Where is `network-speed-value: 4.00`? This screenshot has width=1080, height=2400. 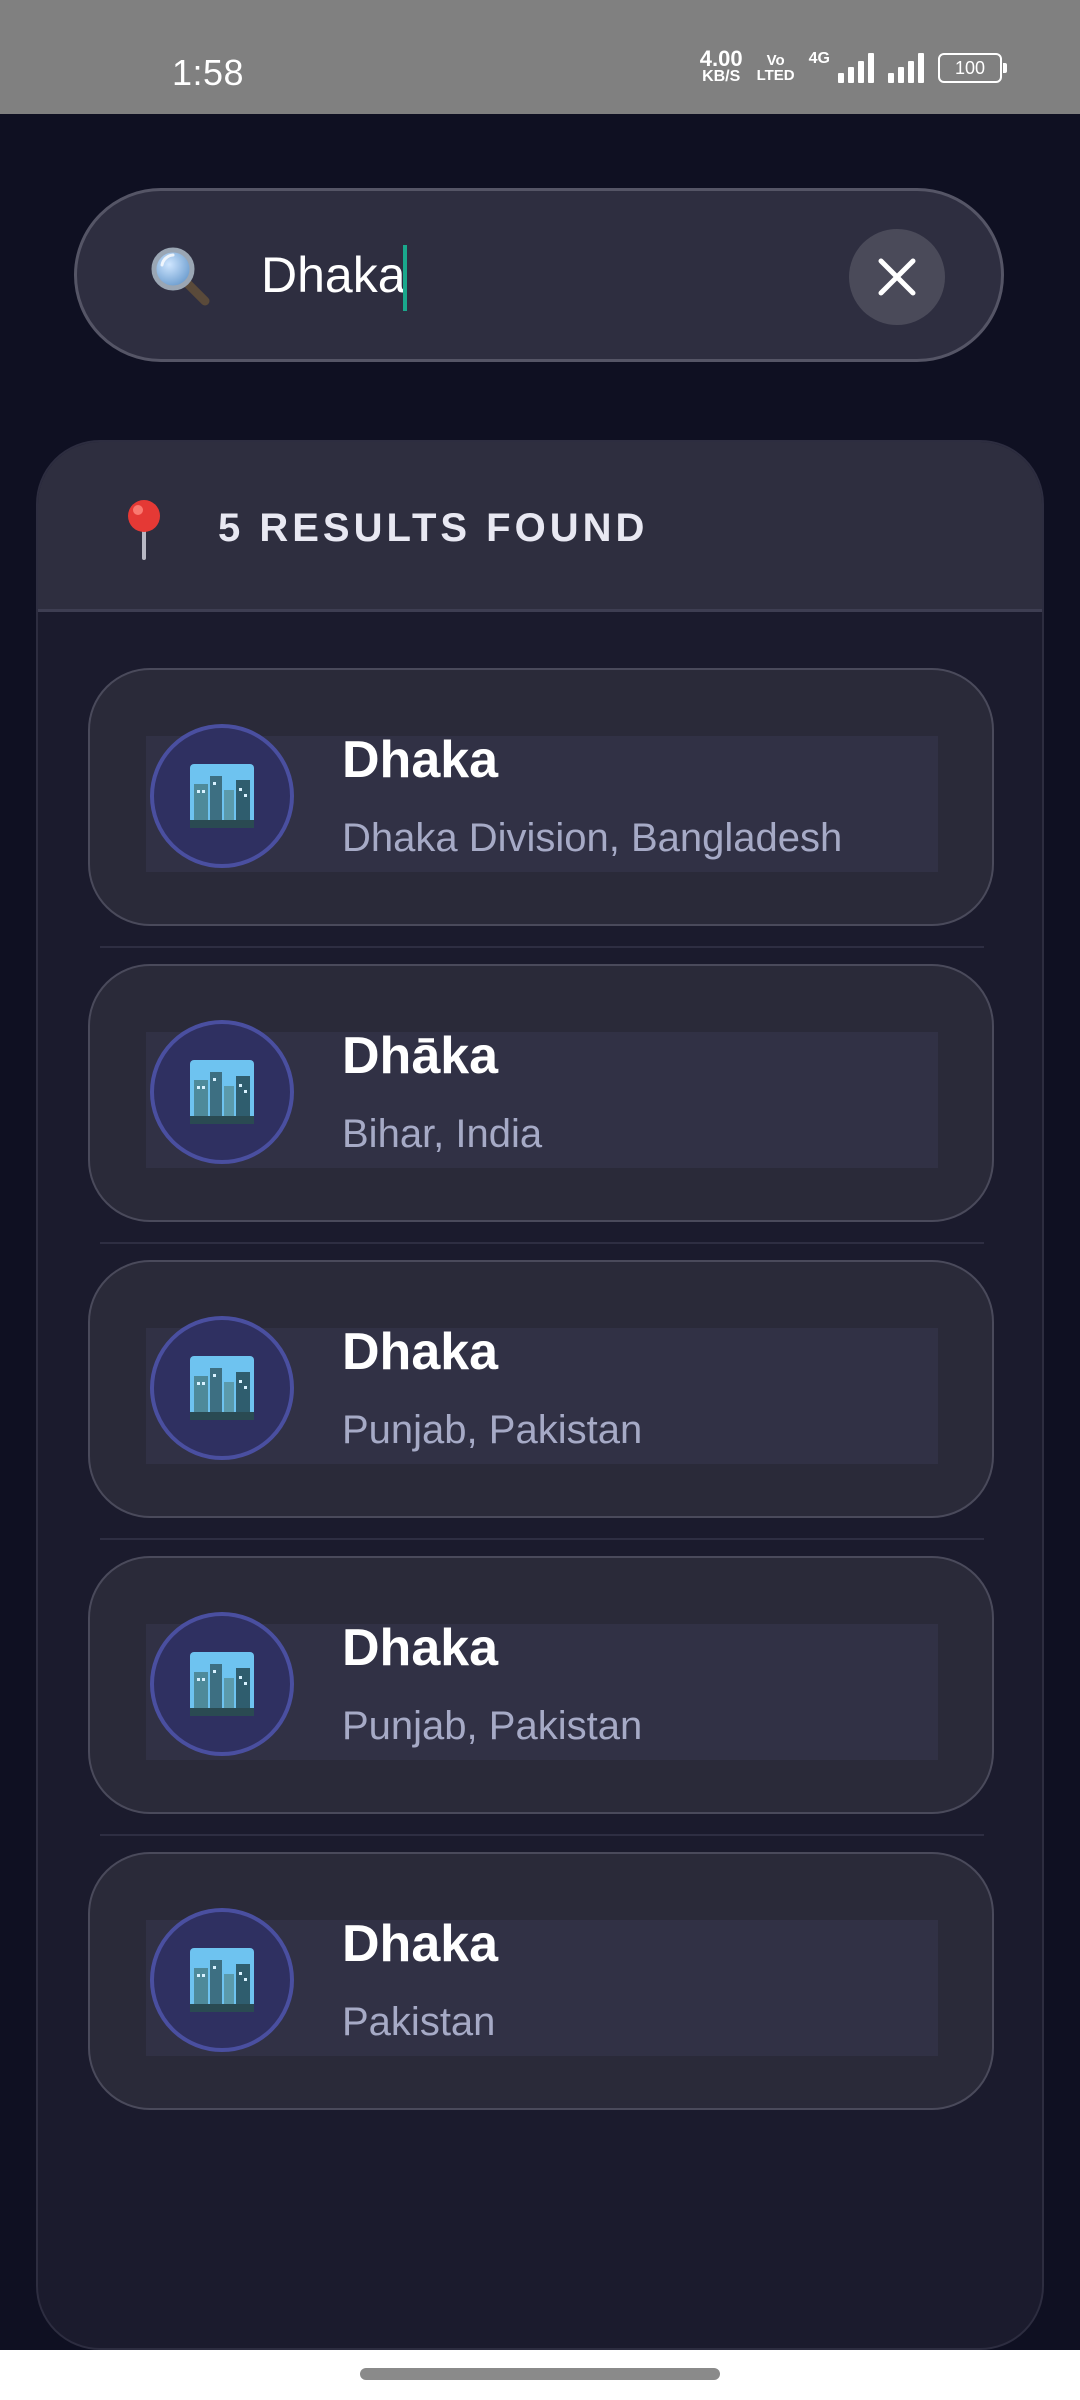
network-speed-value: 4.00 is located at coordinates (721, 58).